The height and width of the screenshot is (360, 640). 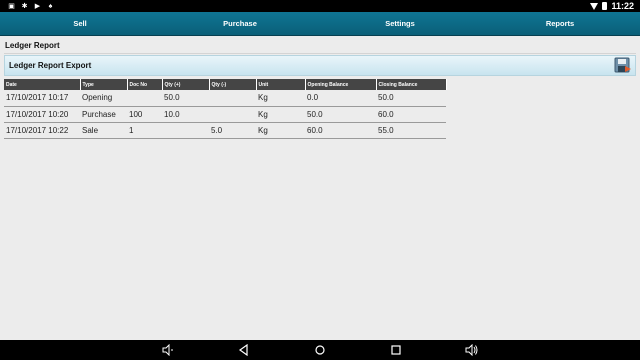 I want to click on android-notification-icon: ♠, so click(x=50, y=6).